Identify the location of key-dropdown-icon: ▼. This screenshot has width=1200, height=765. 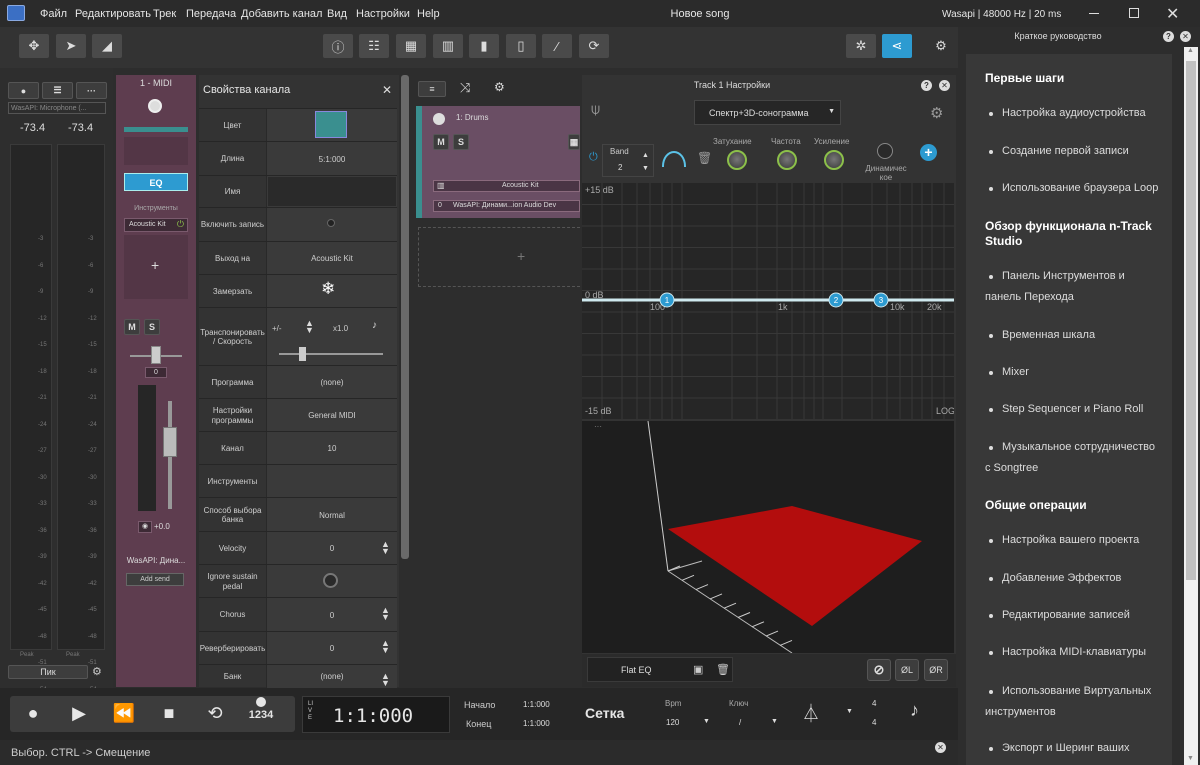
(774, 721).